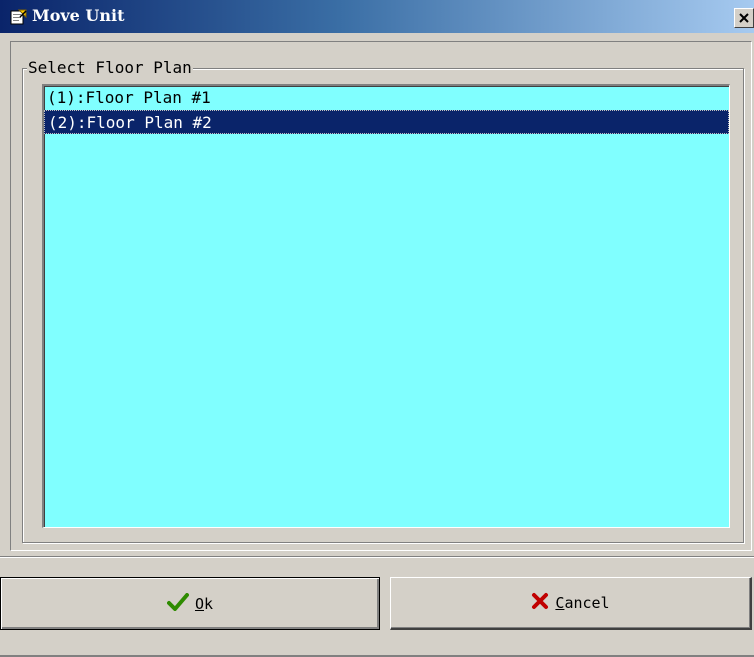 The image size is (754, 657). What do you see at coordinates (190, 603) in the screenshot?
I see `ok-button: Ok` at bounding box center [190, 603].